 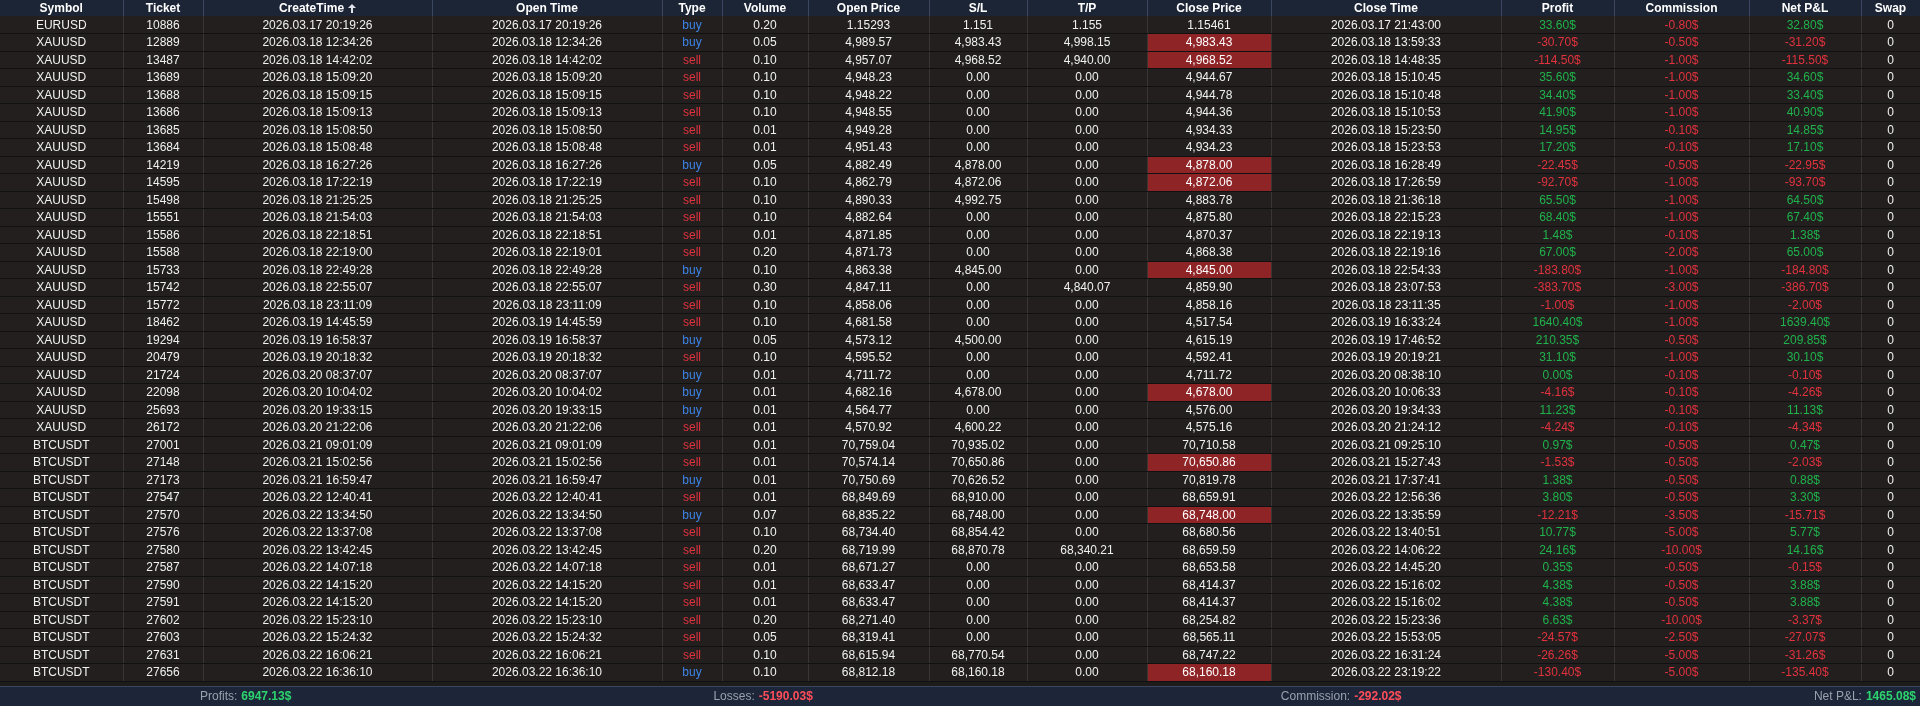 I want to click on table-cell: buy, so click(x=692, y=25).